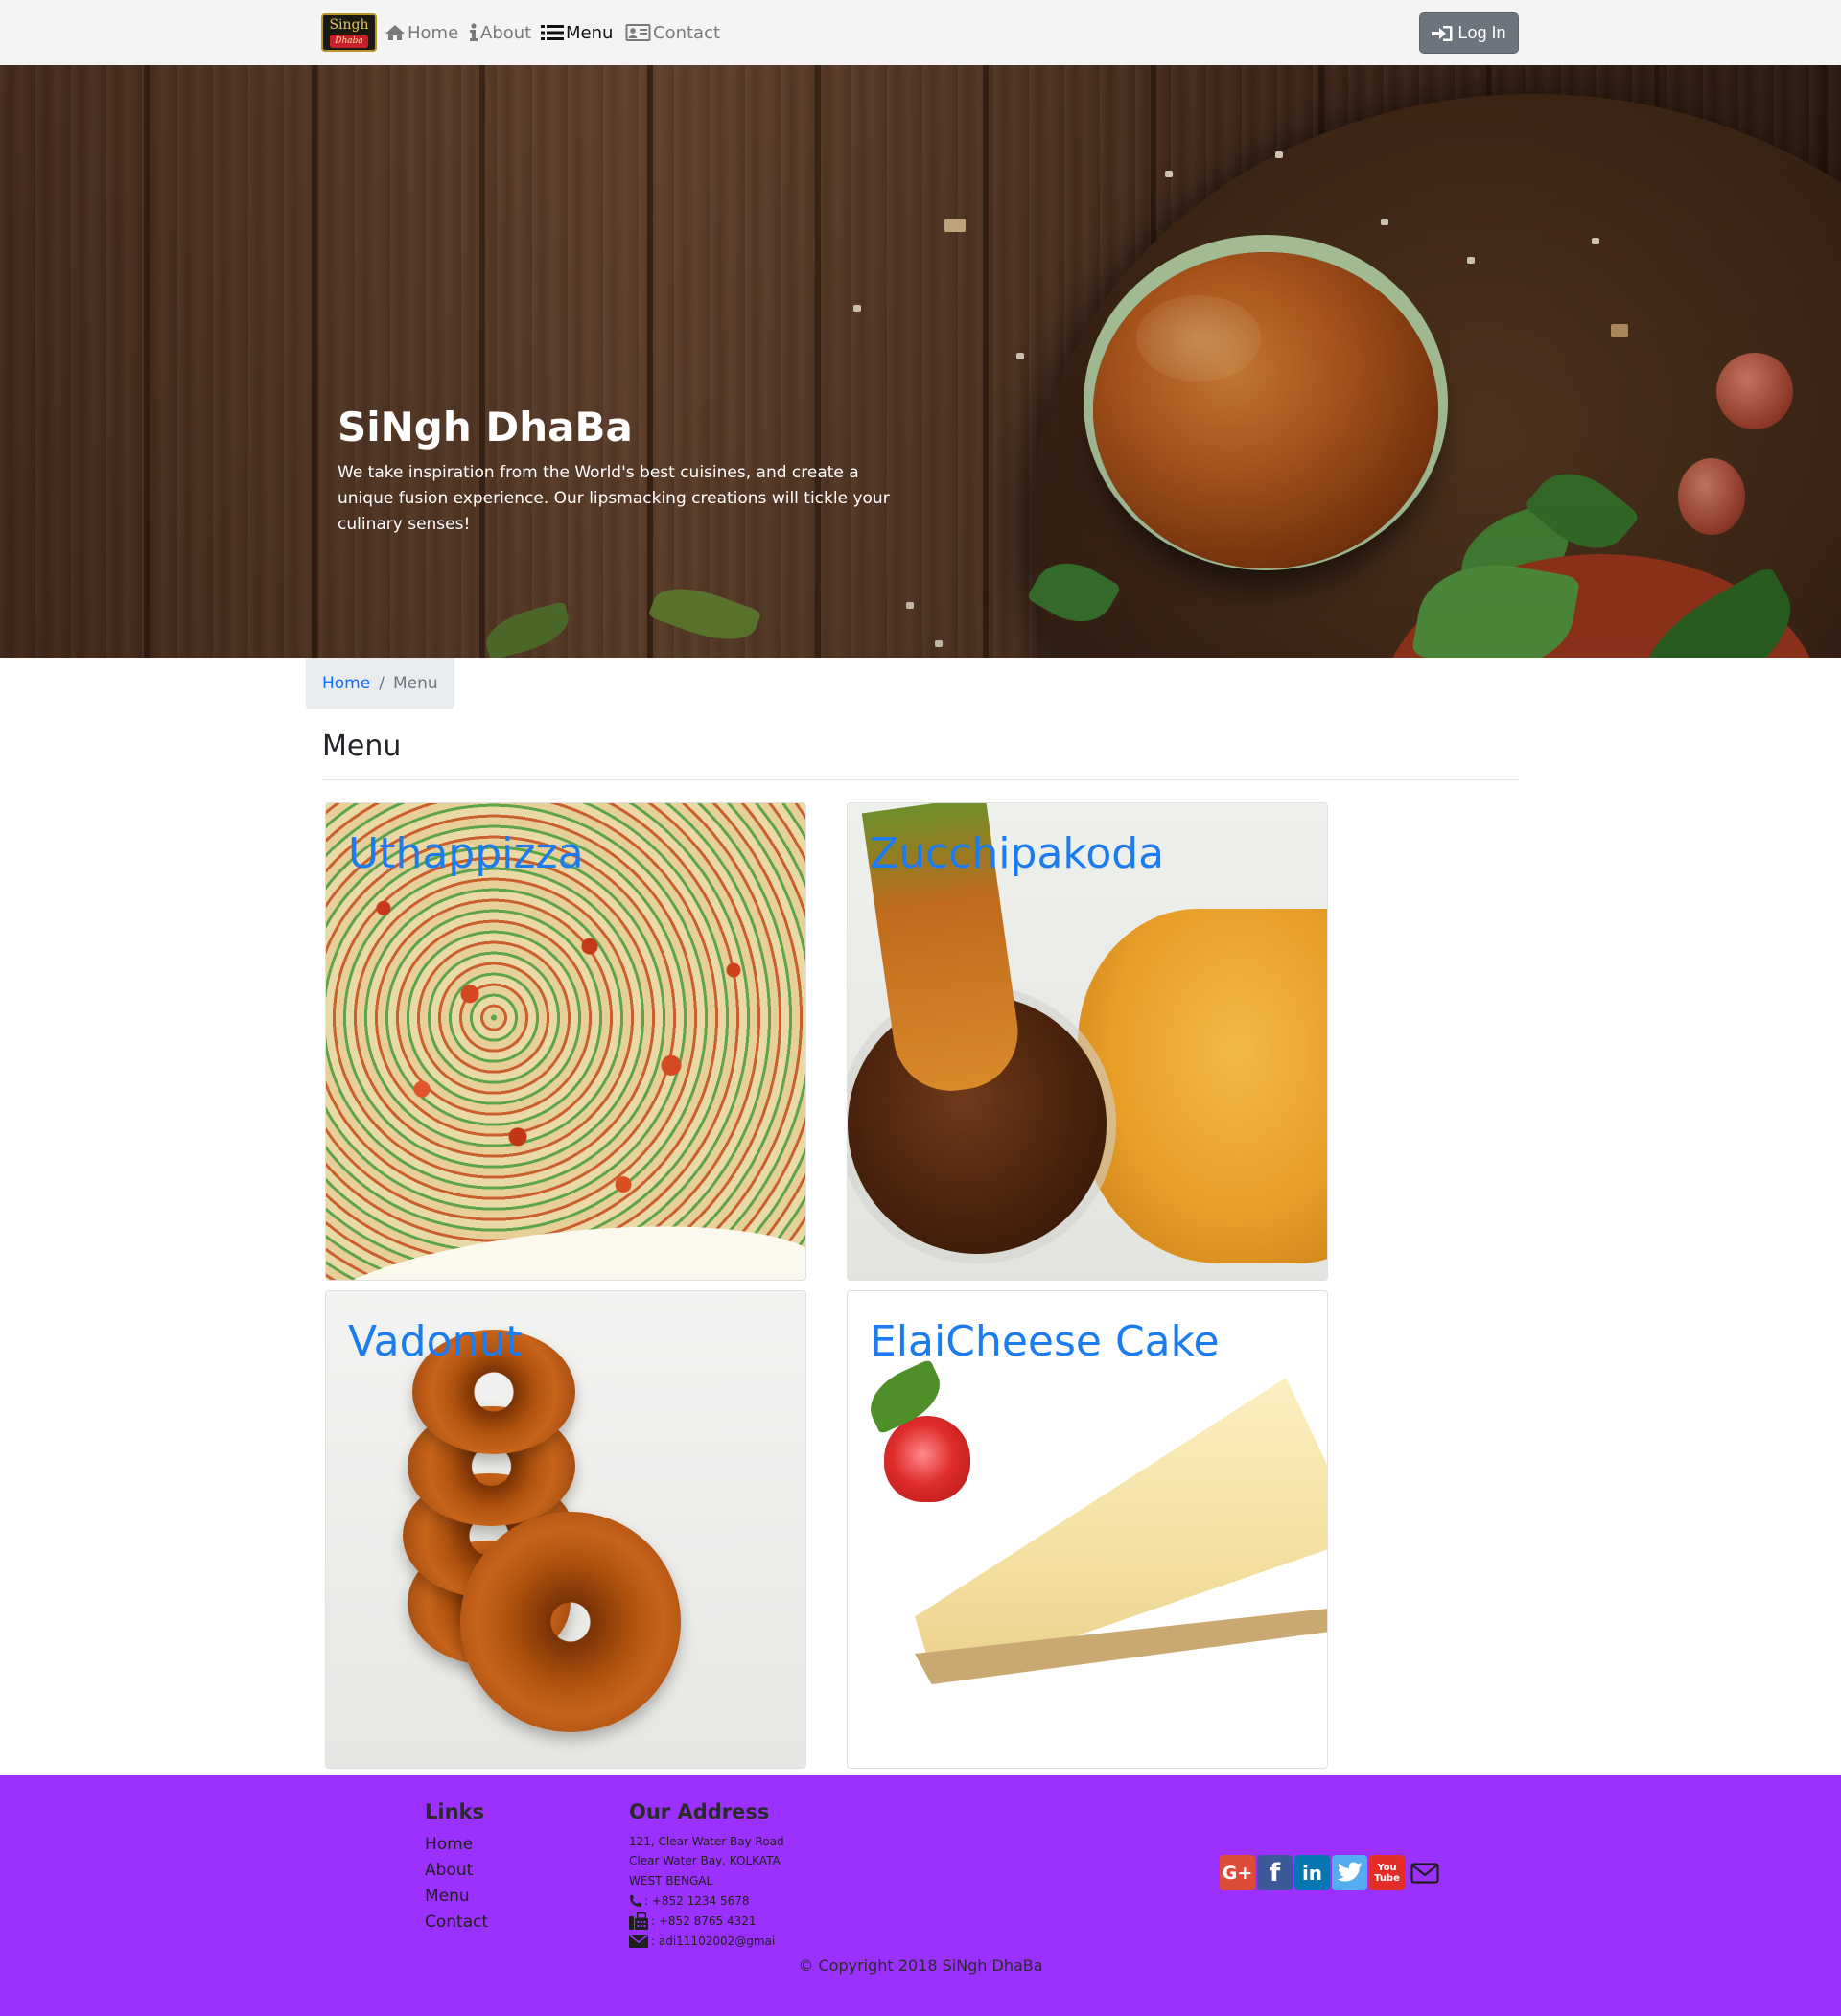 The image size is (1841, 2016). I want to click on menu-card-uthappizza: Uthappizza, so click(565, 1041).